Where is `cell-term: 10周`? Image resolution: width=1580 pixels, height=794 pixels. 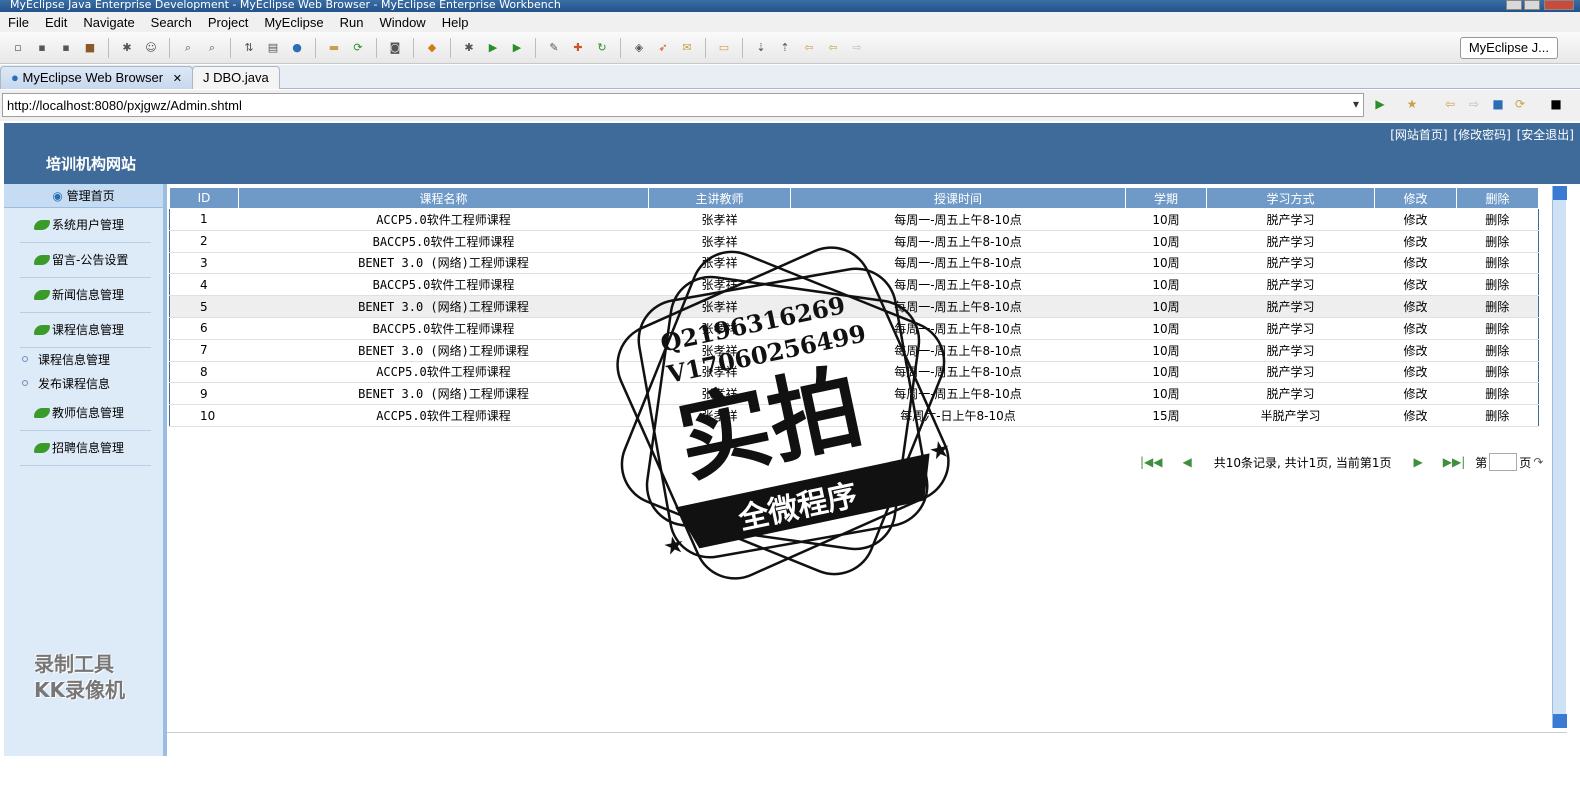
cell-term: 10周 is located at coordinates (1166, 263).